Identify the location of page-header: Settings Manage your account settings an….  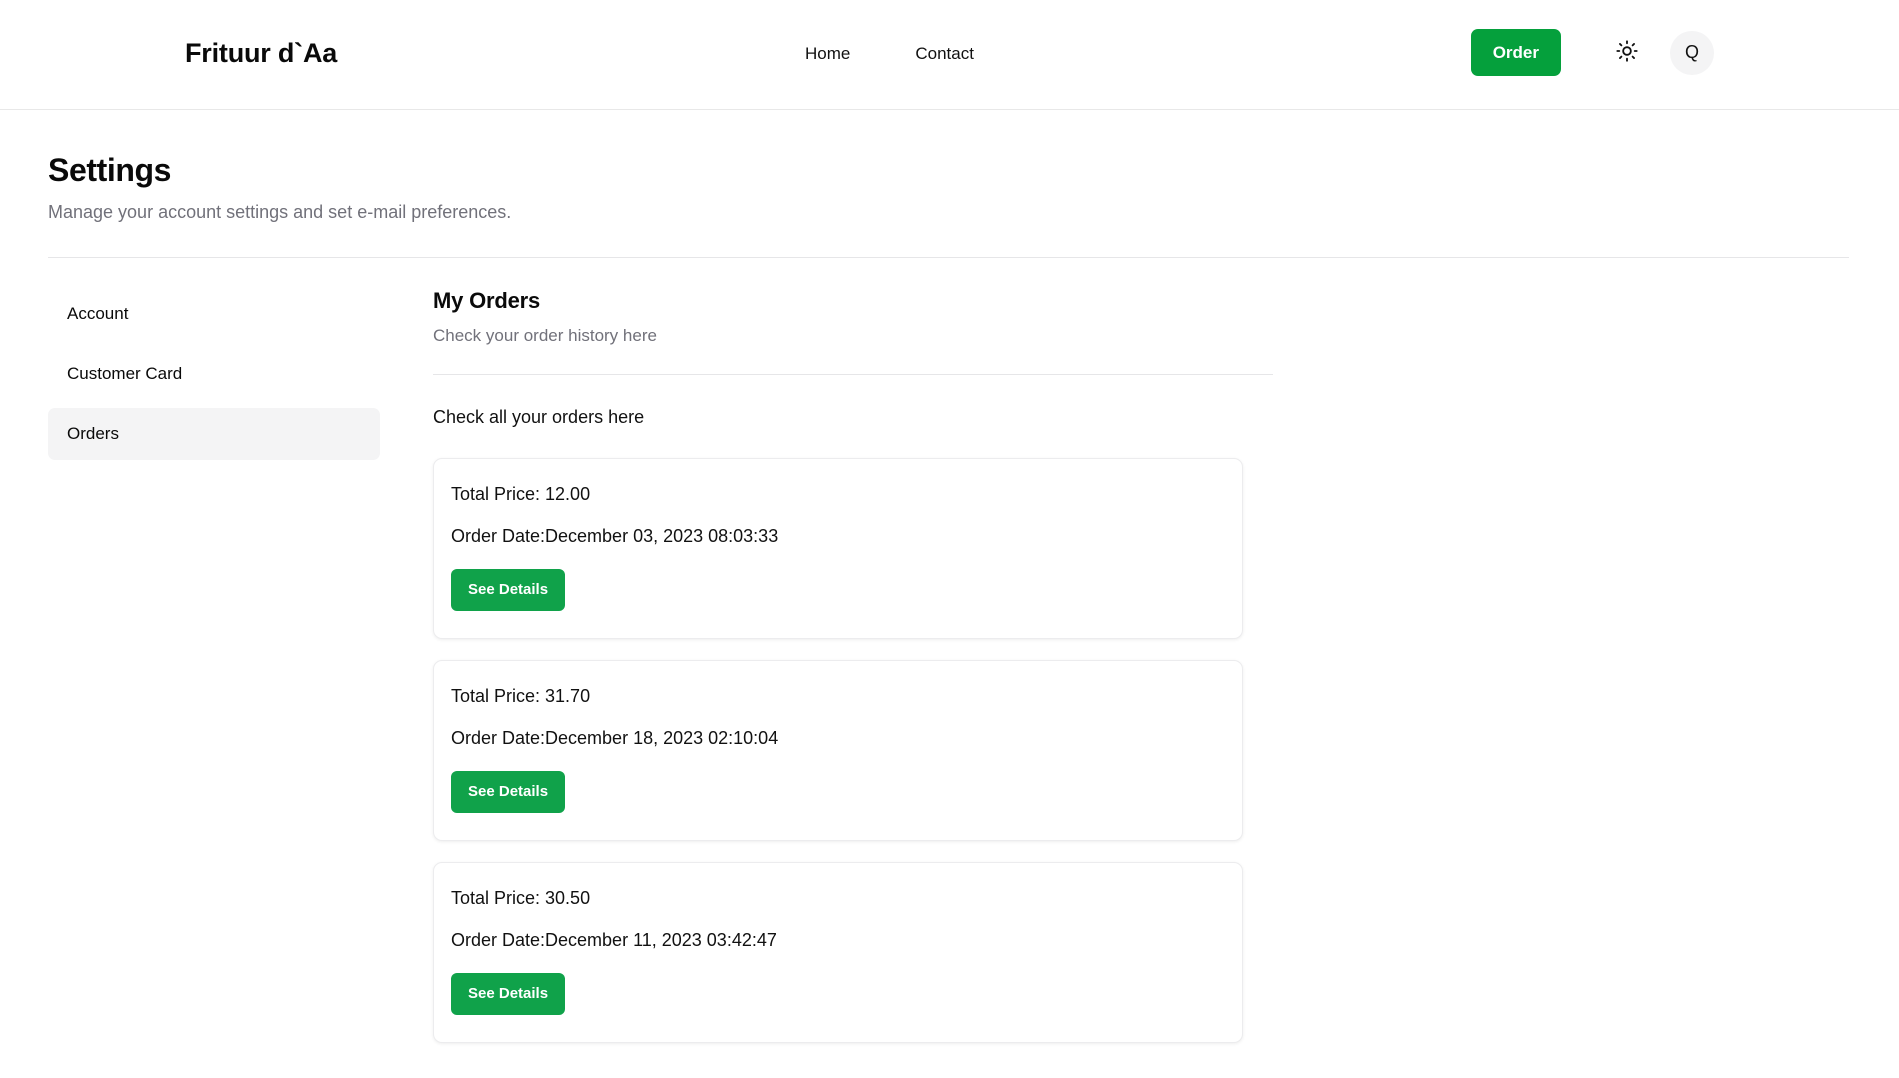
(949, 166).